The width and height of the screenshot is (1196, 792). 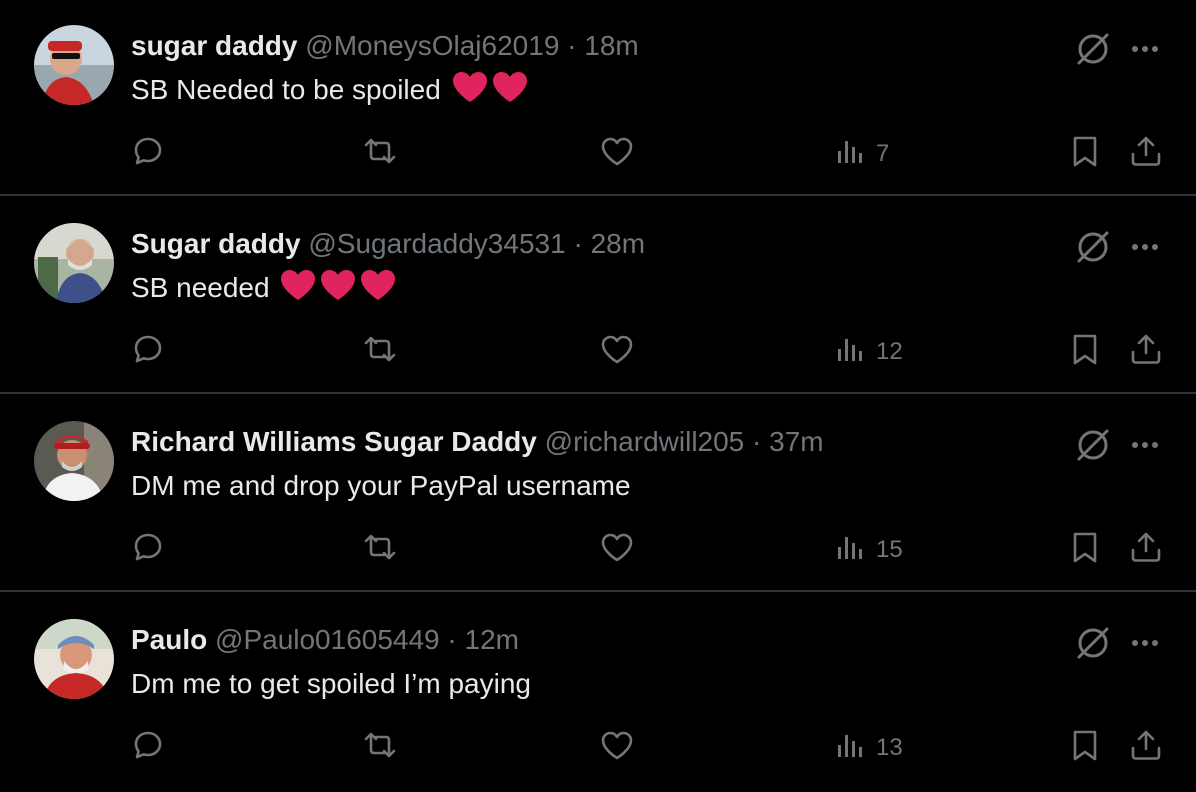 I want to click on tweet-header: sugar daddy @MoneysOlaj62019 · 18m, so click(x=385, y=46).